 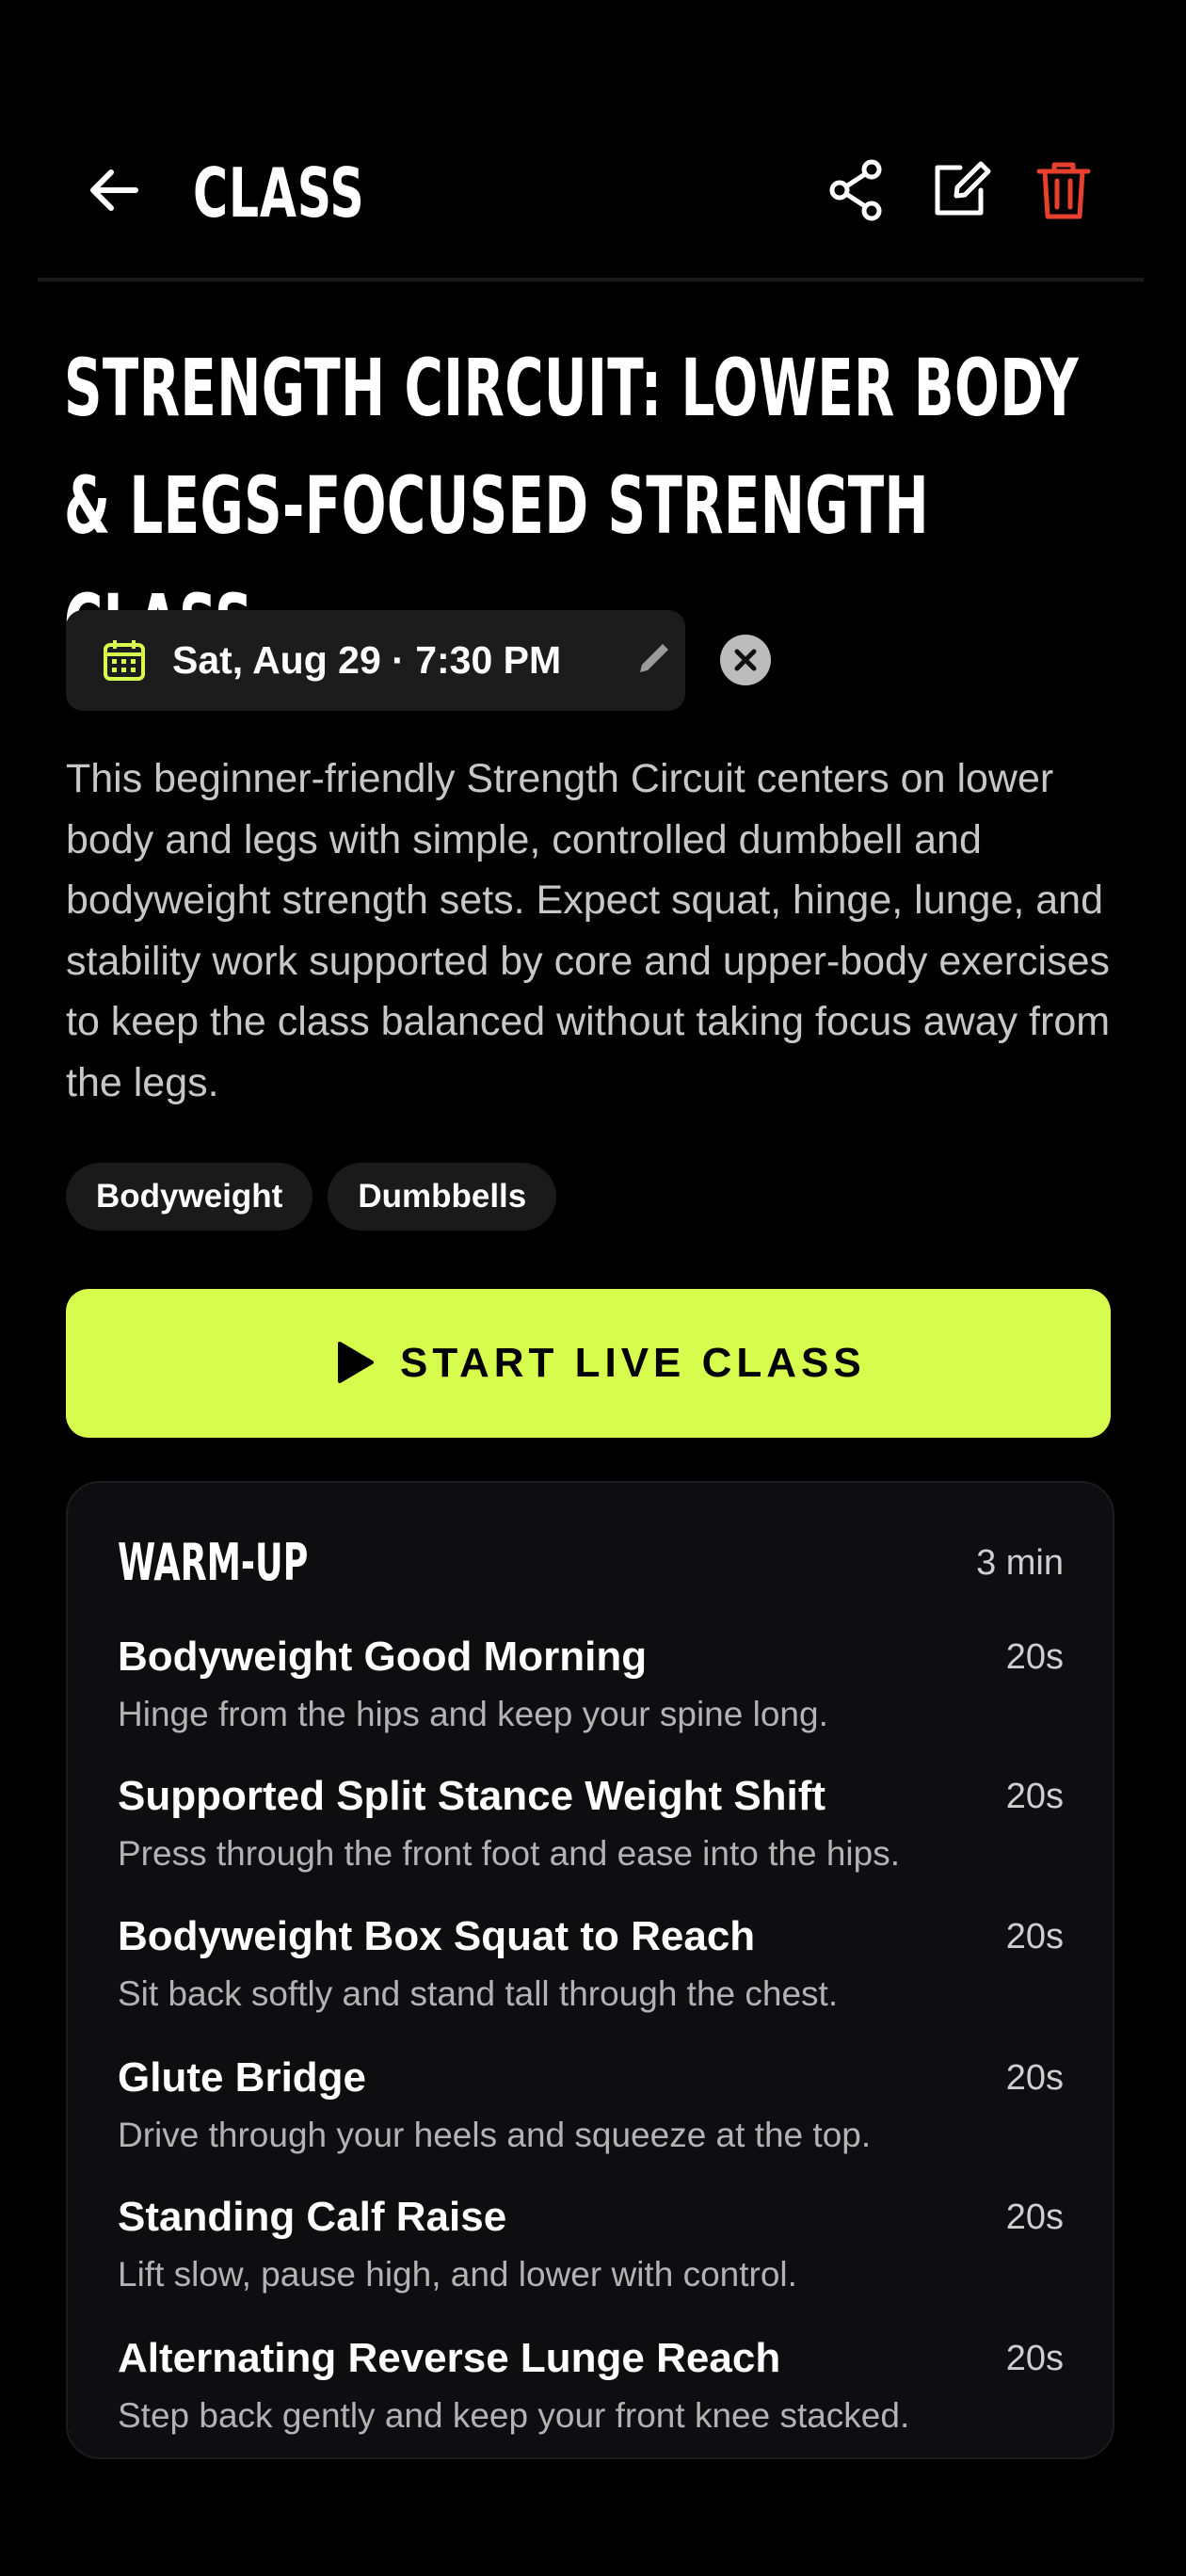 I want to click on play-icon, so click(x=356, y=1362).